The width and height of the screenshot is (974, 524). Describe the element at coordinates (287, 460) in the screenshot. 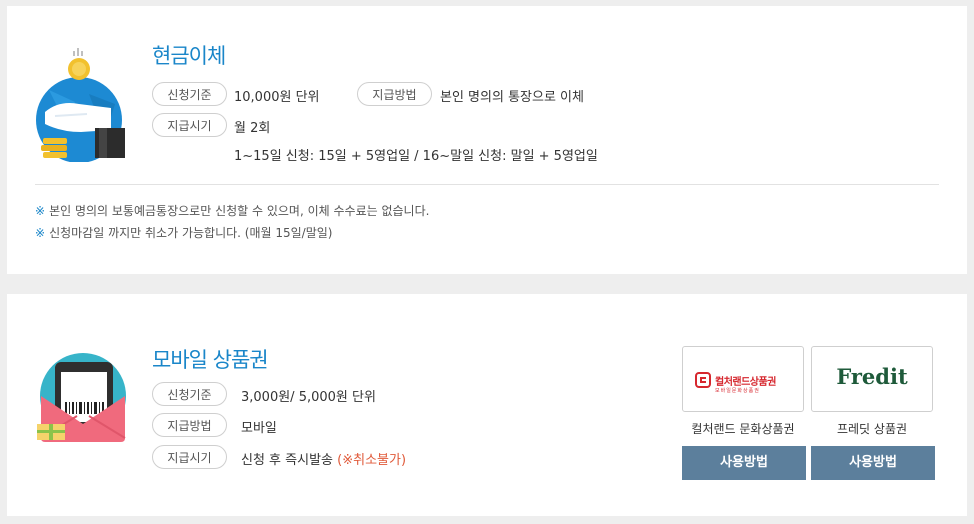

I see `timing-value-text: 신청 후 즉시발송` at that location.